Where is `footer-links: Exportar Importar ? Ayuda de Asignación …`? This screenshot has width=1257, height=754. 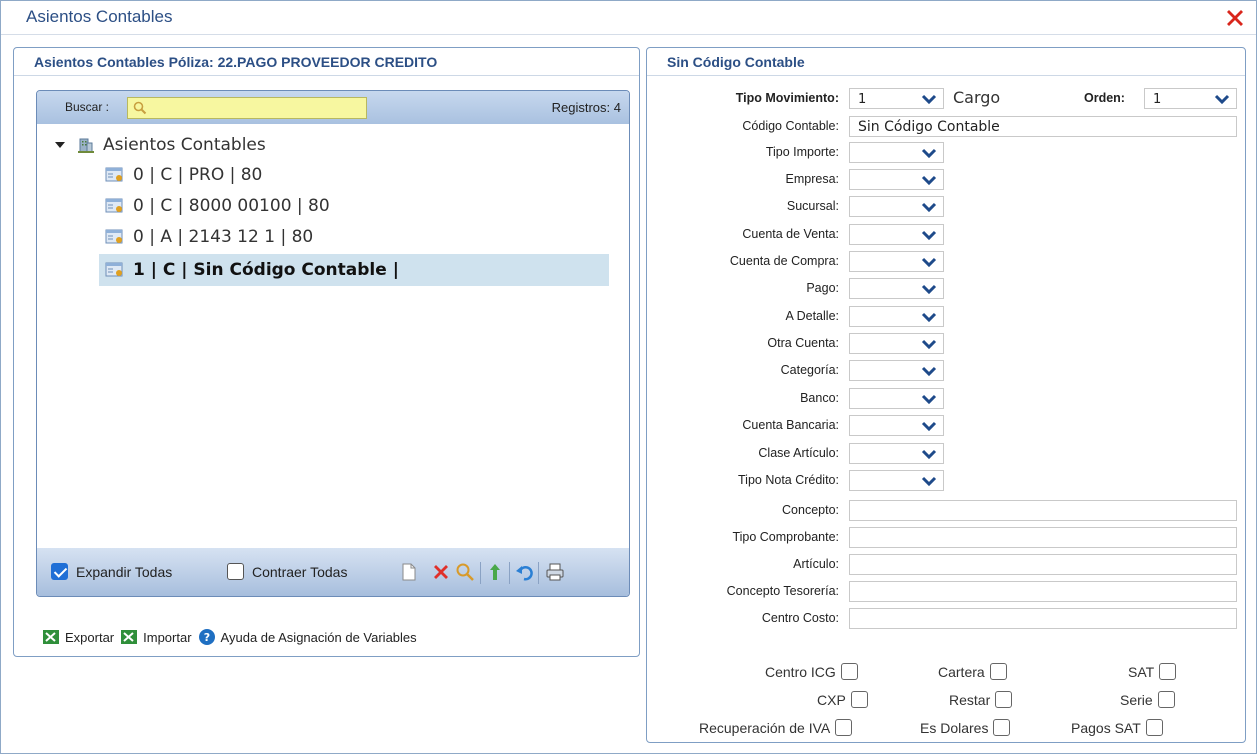
footer-links: Exportar Importar ? Ayuda de Asignación … is located at coordinates (232, 637).